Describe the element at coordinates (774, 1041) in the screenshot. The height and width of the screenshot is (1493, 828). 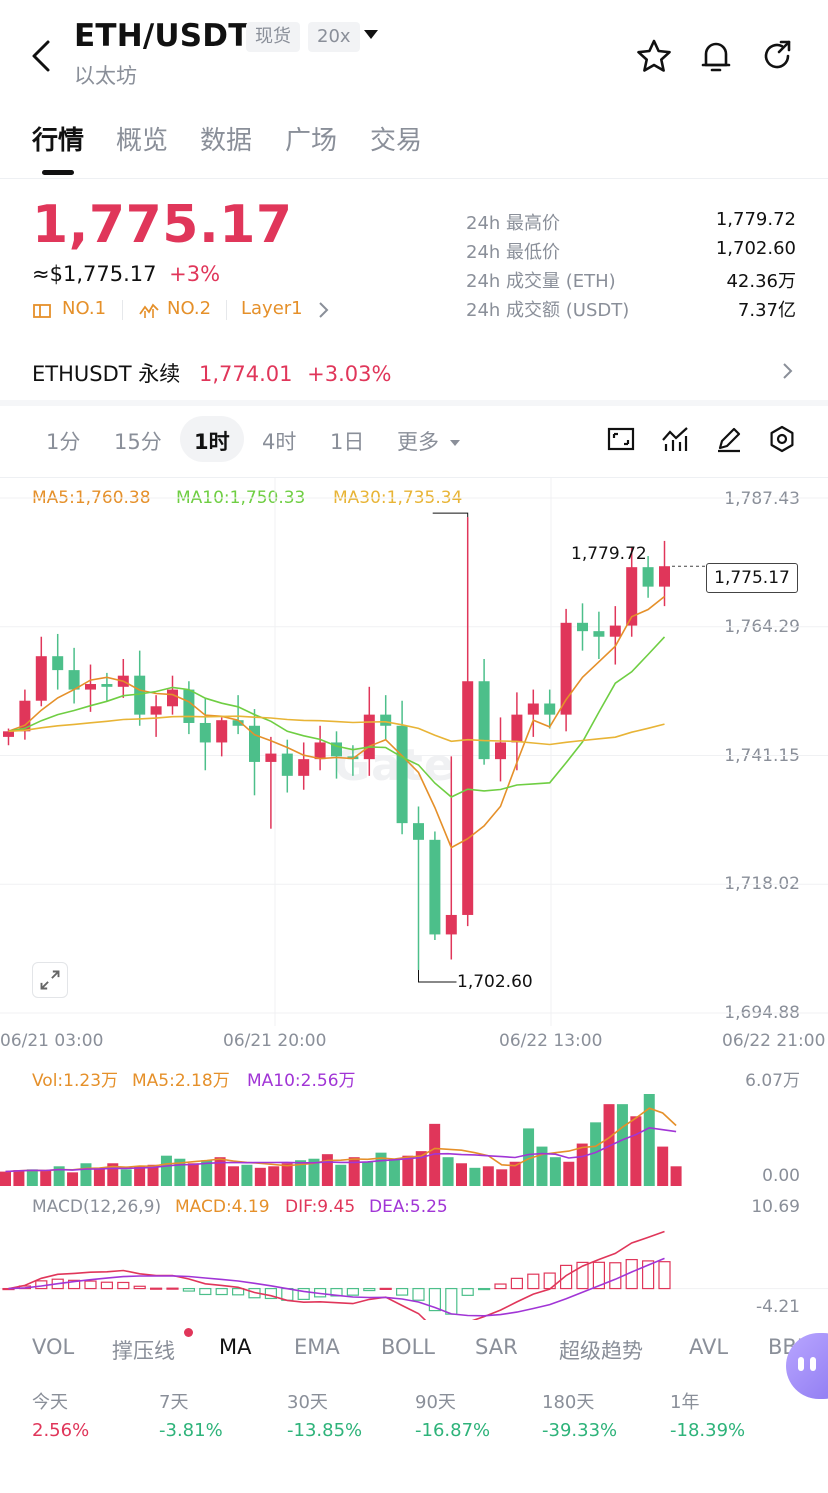
I see `time-axis-label: 06/22 21:00` at that location.